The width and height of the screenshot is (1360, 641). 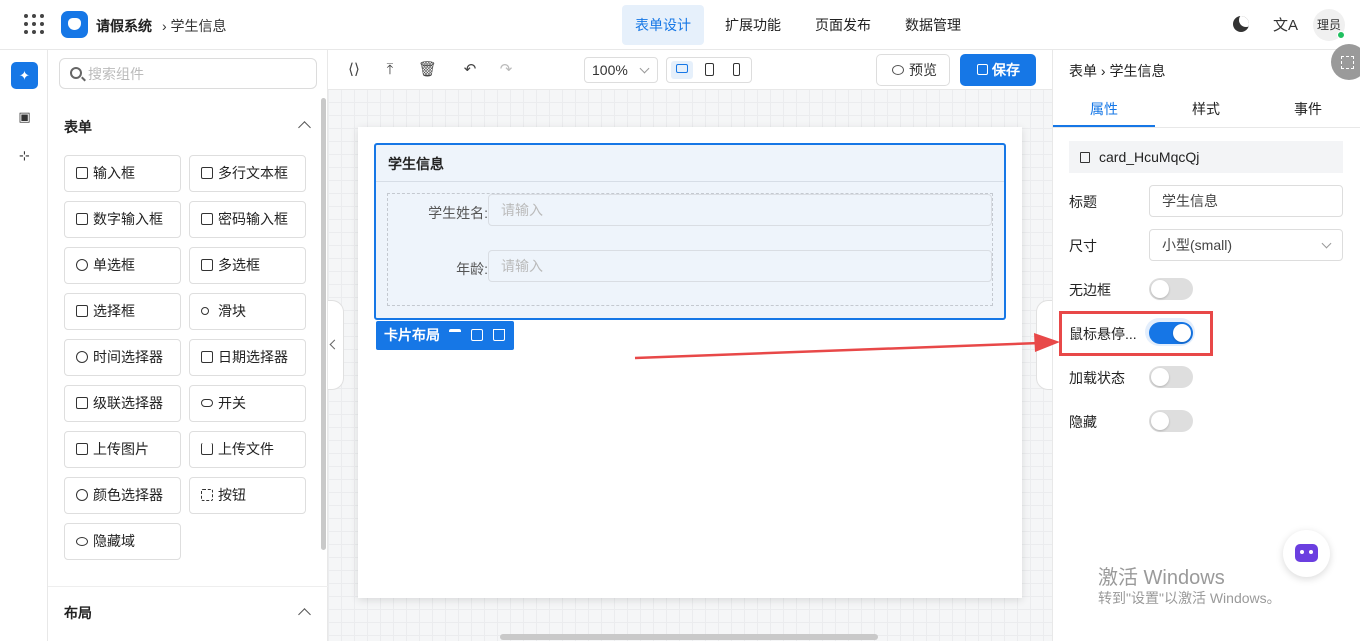 What do you see at coordinates (1246, 245) in the screenshot?
I see `size-select: 小型(small)` at bounding box center [1246, 245].